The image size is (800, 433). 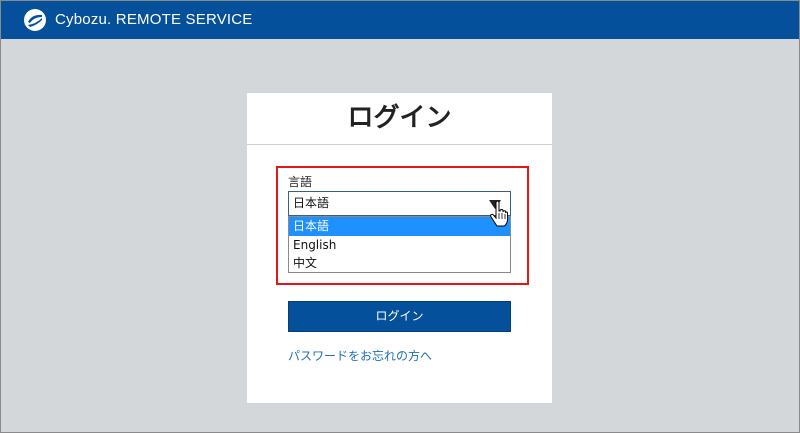 What do you see at coordinates (399, 316) in the screenshot?
I see `login-button: ログイン` at bounding box center [399, 316].